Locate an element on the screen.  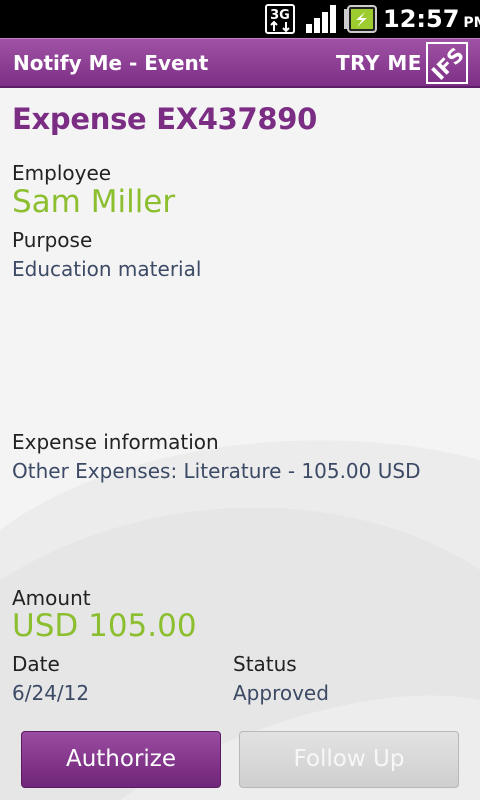
3g-data-icon: 3G is located at coordinates (280, 19).